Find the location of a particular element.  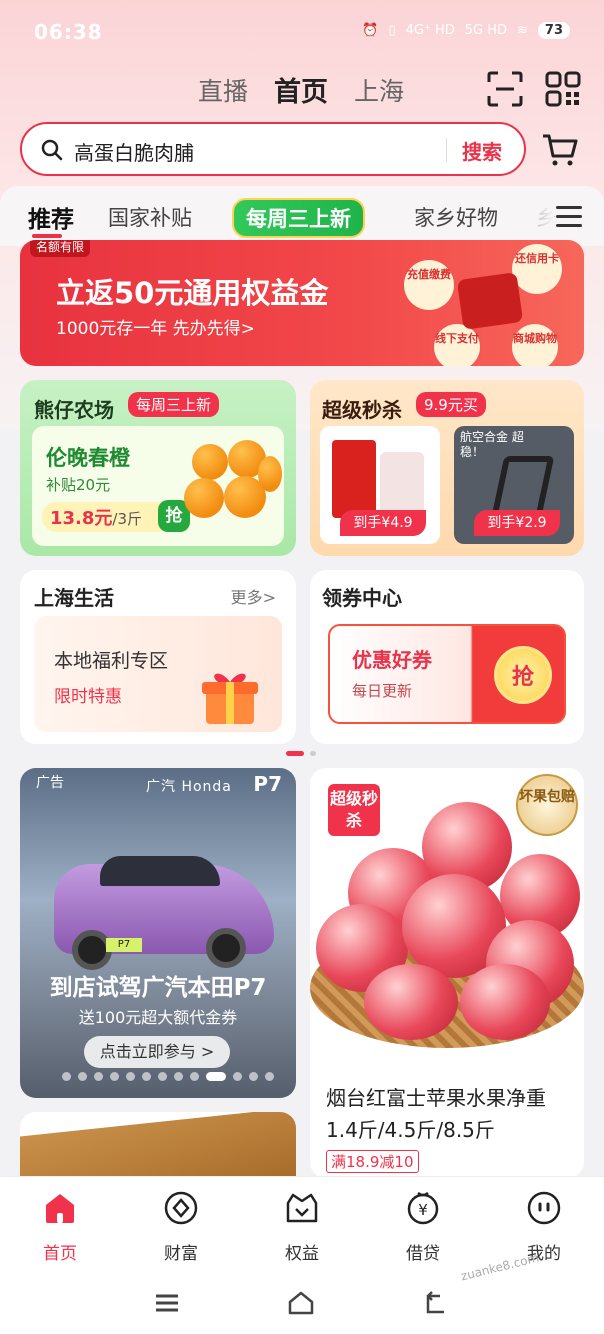

category-tabs: 推荐 国家补贴 每周三上新 家乡好物 乡 is located at coordinates (302, 216).